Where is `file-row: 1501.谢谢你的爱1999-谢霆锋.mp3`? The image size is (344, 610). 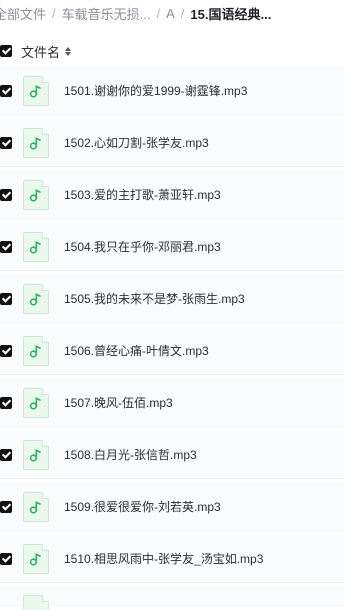
file-row: 1501.谢谢你的爱1999-谢霆锋.mp3 is located at coordinates (172, 91).